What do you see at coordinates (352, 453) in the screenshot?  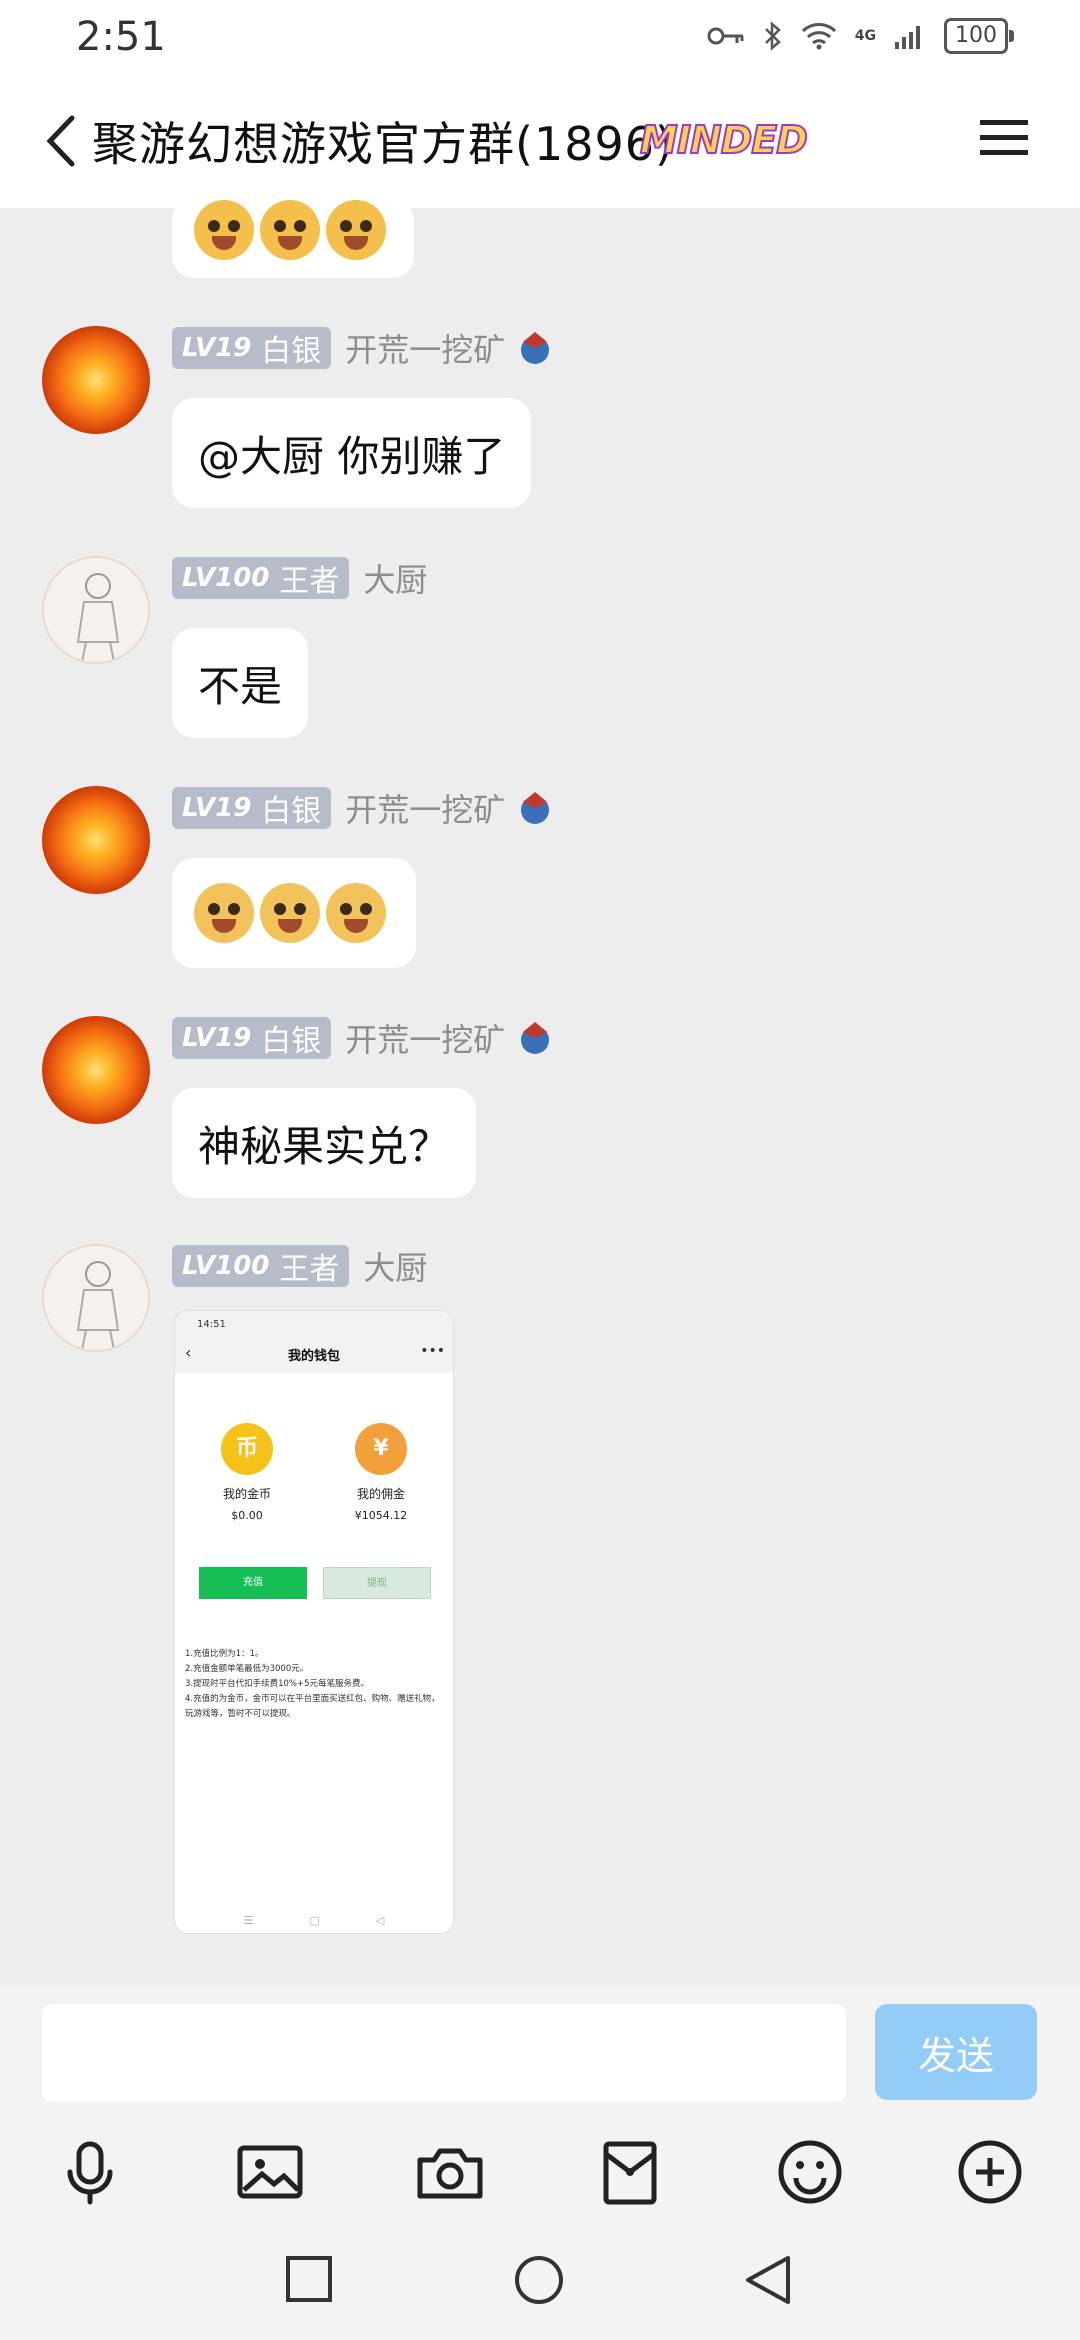 I see `message-bubble: @大厨 你别赚了` at bounding box center [352, 453].